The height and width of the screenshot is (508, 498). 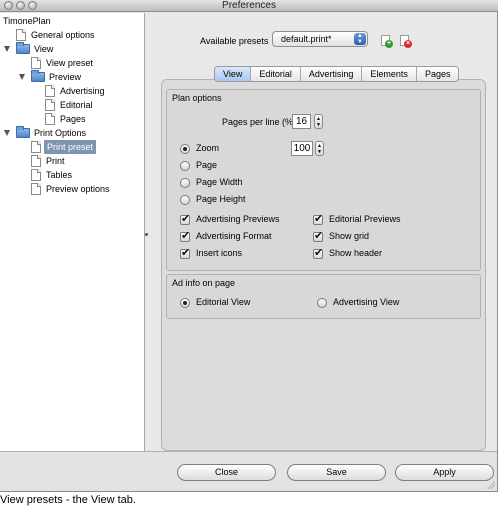 What do you see at coordinates (70, 147) in the screenshot?
I see `tree-item-label: Print preset` at bounding box center [70, 147].